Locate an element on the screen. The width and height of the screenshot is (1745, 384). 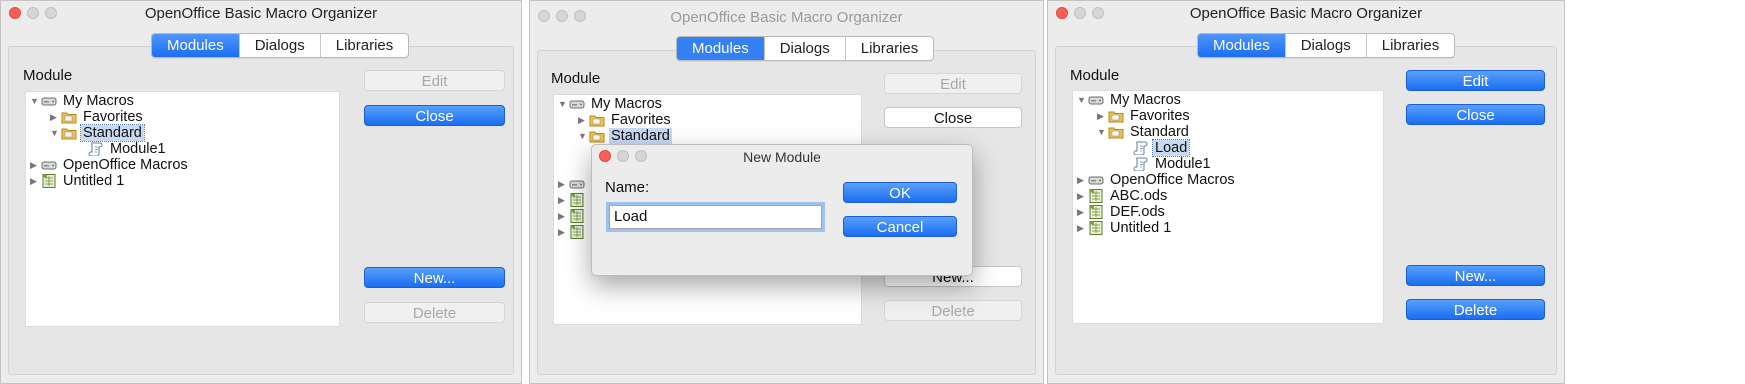
dialog-title: New Module is located at coordinates (782, 157).